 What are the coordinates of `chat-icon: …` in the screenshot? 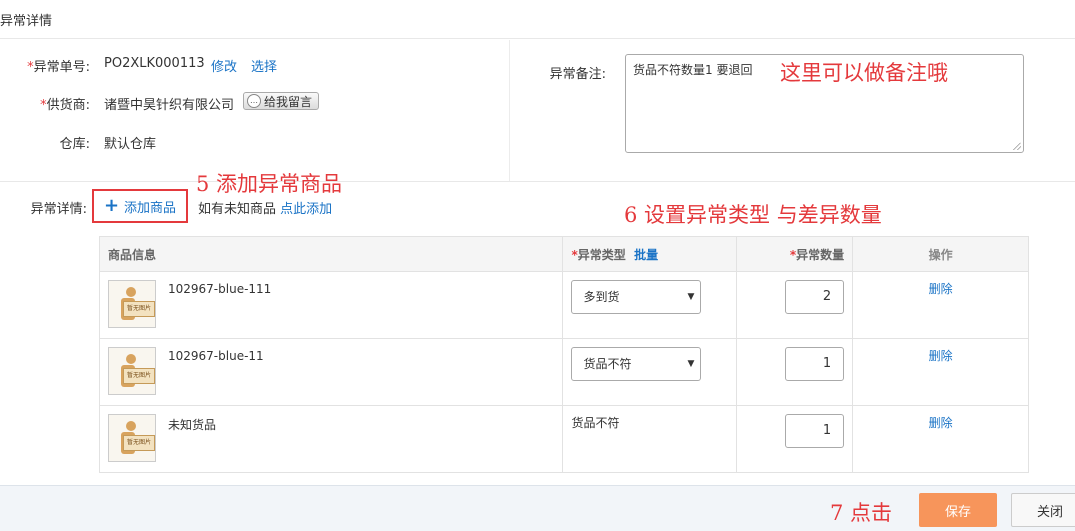 It's located at (254, 101).